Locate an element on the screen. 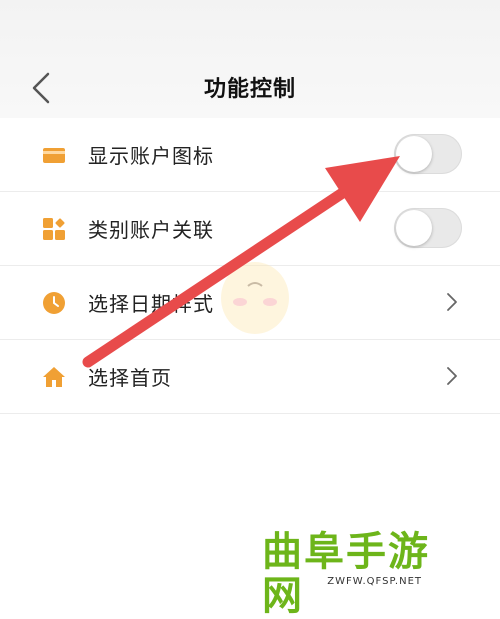 Image resolution: width=500 pixels, height=619 pixels. settings-row-category-account-link: 类别账户关联 is located at coordinates (250, 229).